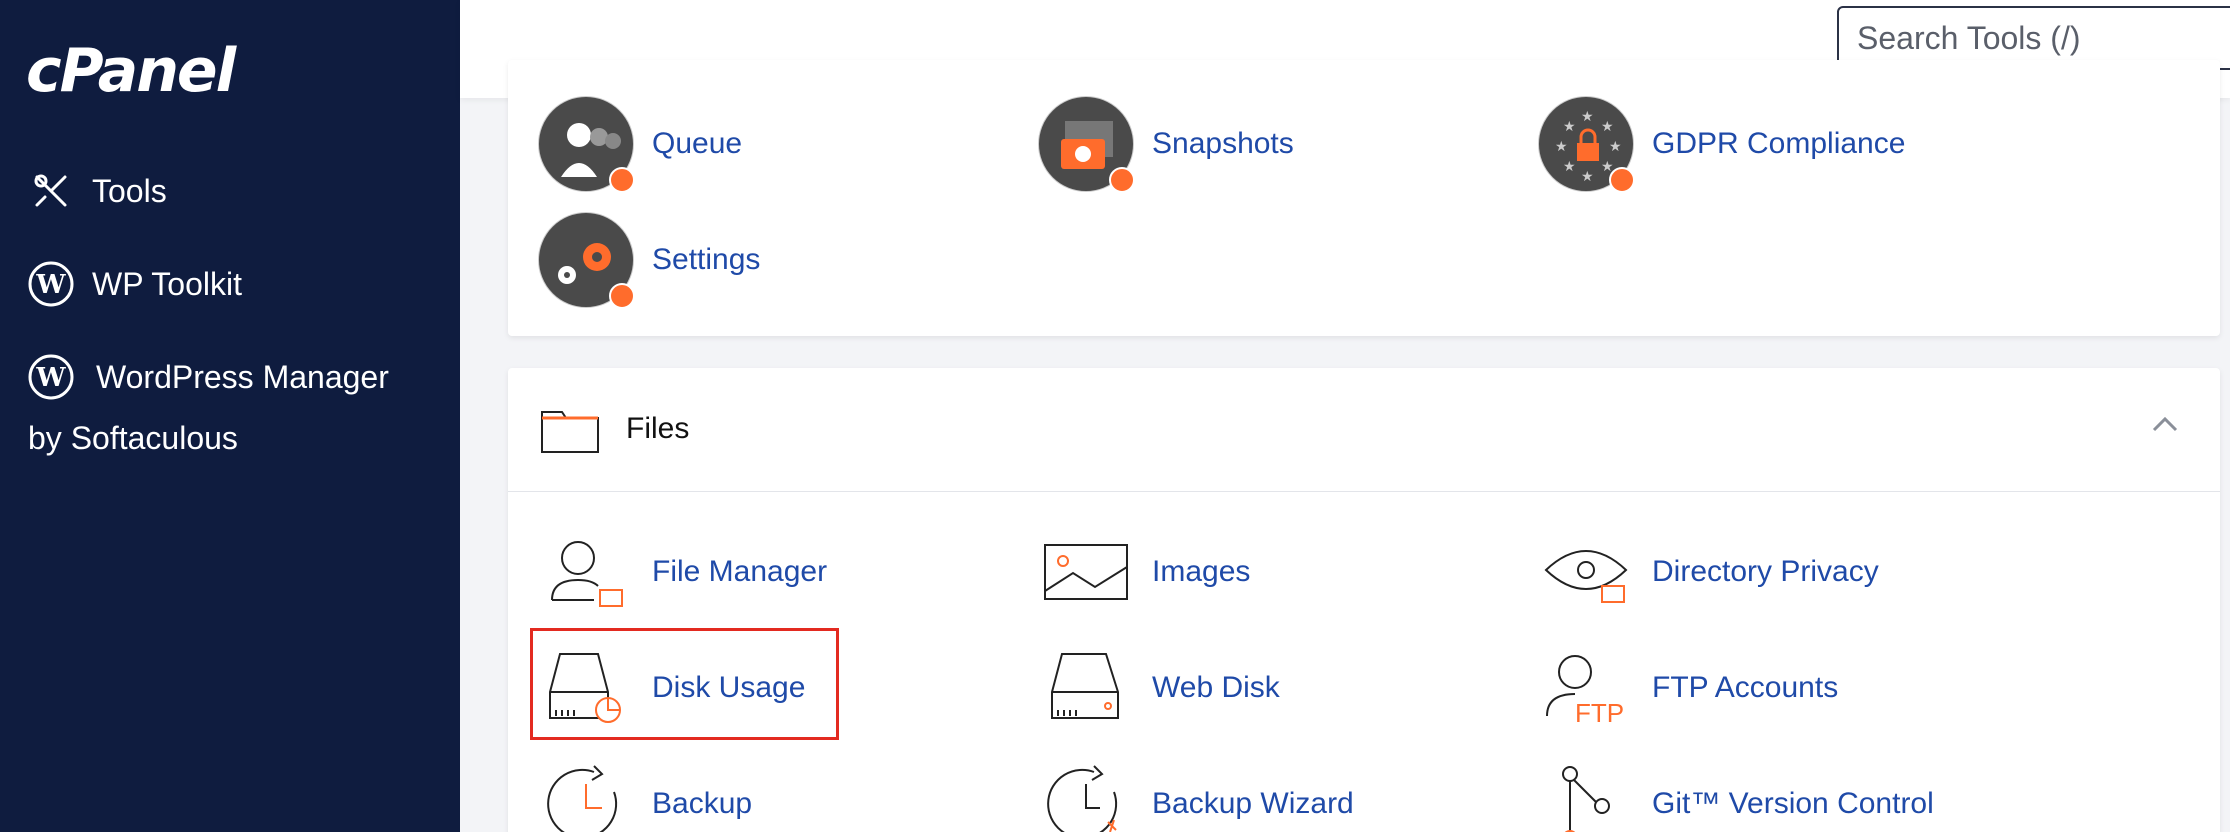  What do you see at coordinates (1586, 688) in the screenshot?
I see `ftp-user-icon: FTP` at bounding box center [1586, 688].